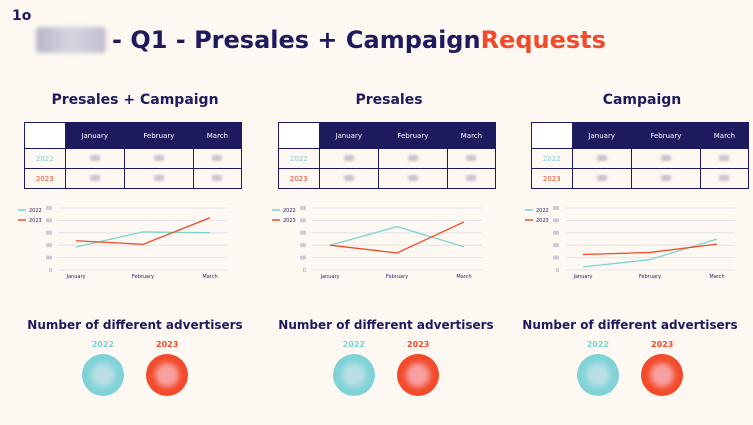 The height and width of the screenshot is (425, 753). What do you see at coordinates (135, 100) in the screenshot?
I see `section-title: Presales + Campaign` at bounding box center [135, 100].